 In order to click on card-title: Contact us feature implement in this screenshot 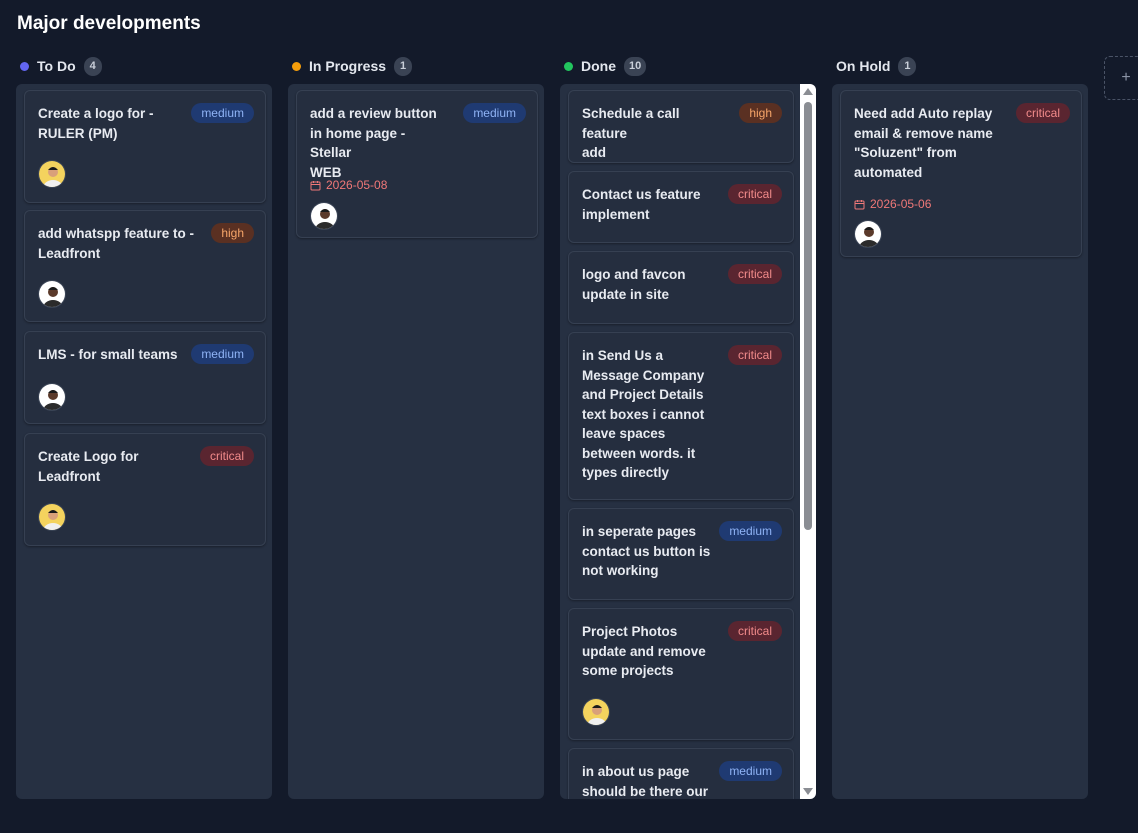, I will do `click(641, 204)`.